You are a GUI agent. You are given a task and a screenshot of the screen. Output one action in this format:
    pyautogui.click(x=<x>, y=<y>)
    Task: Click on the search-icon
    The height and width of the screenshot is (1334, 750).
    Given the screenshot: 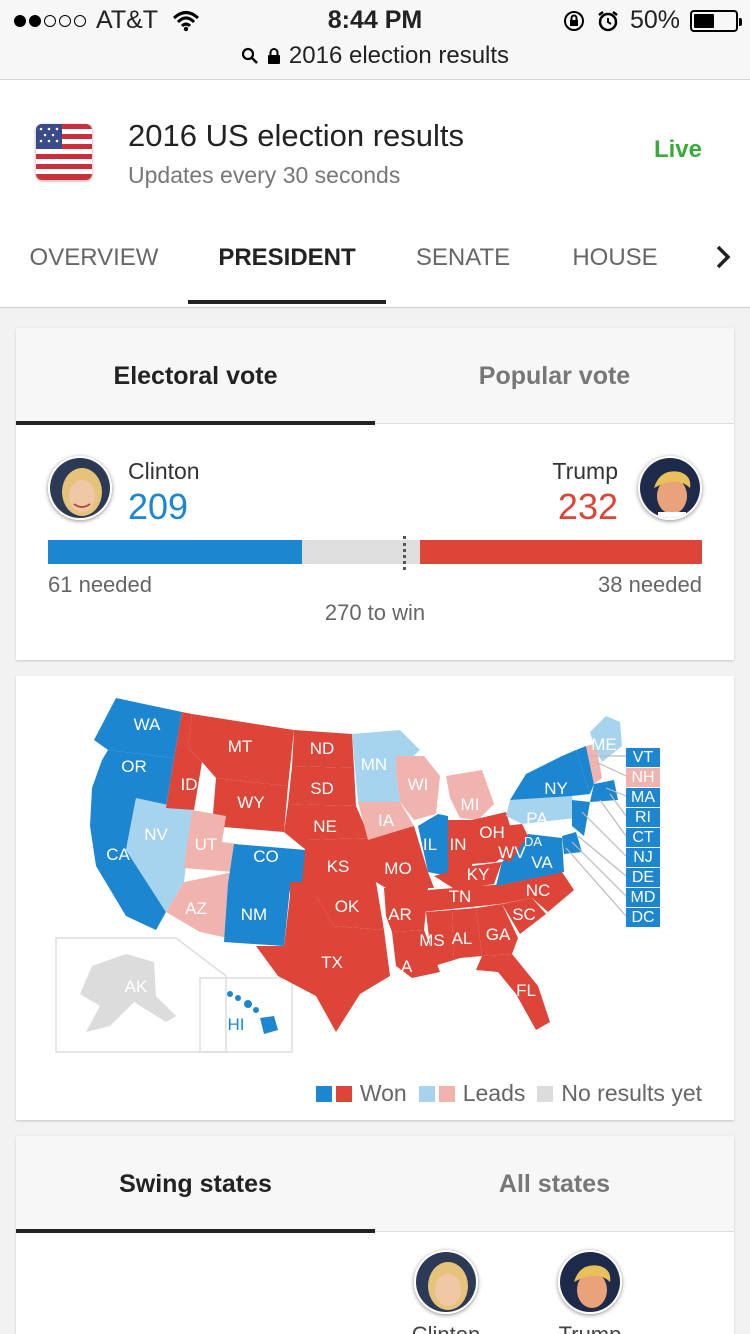 What is the action you would take?
    pyautogui.click(x=249, y=55)
    